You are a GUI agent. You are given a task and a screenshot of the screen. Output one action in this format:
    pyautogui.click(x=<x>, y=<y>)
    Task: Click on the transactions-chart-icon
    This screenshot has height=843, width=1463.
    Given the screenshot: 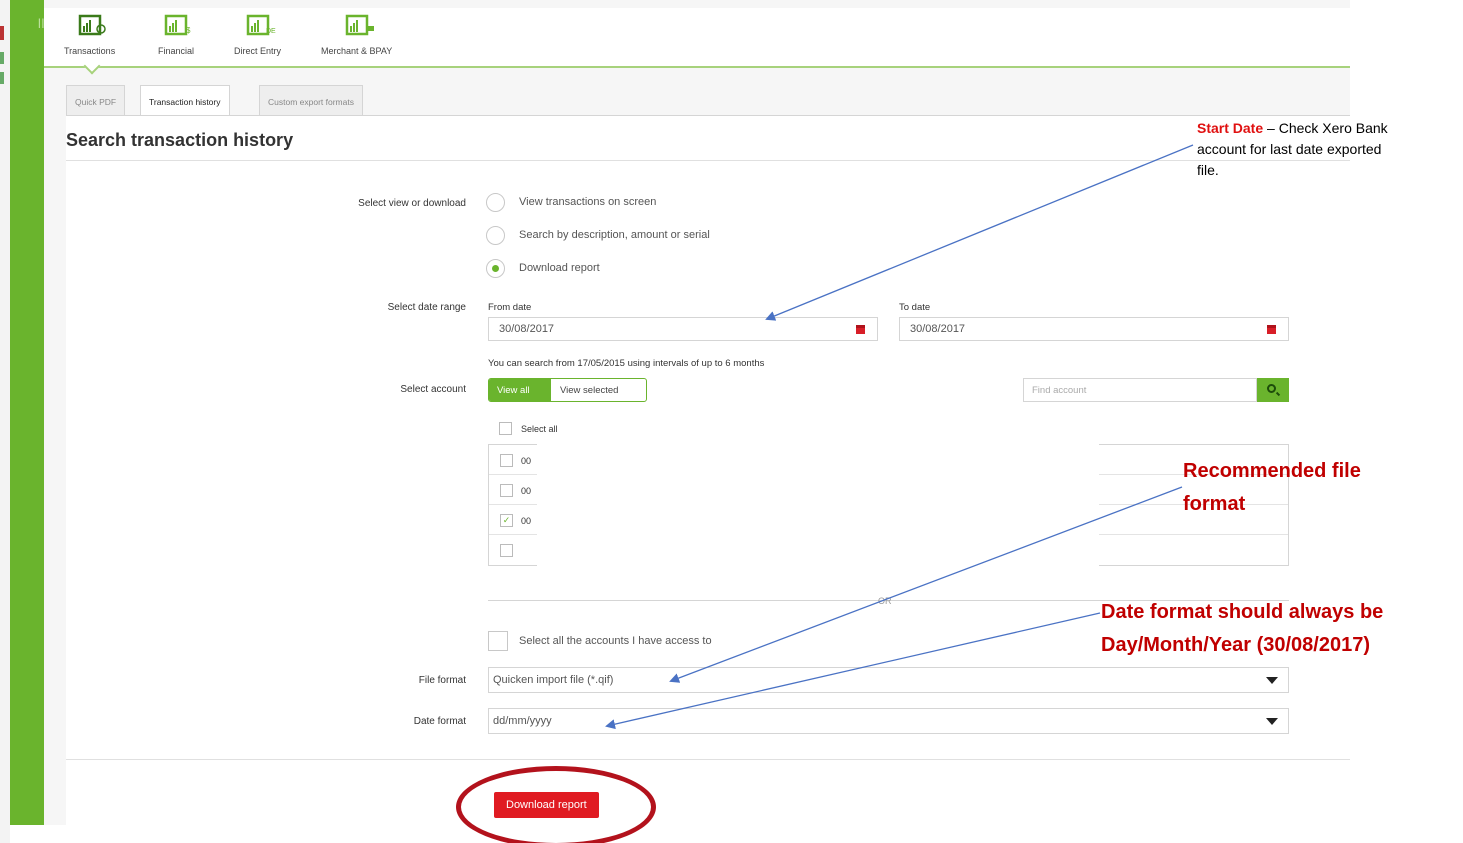 What is the action you would take?
    pyautogui.click(x=92, y=25)
    